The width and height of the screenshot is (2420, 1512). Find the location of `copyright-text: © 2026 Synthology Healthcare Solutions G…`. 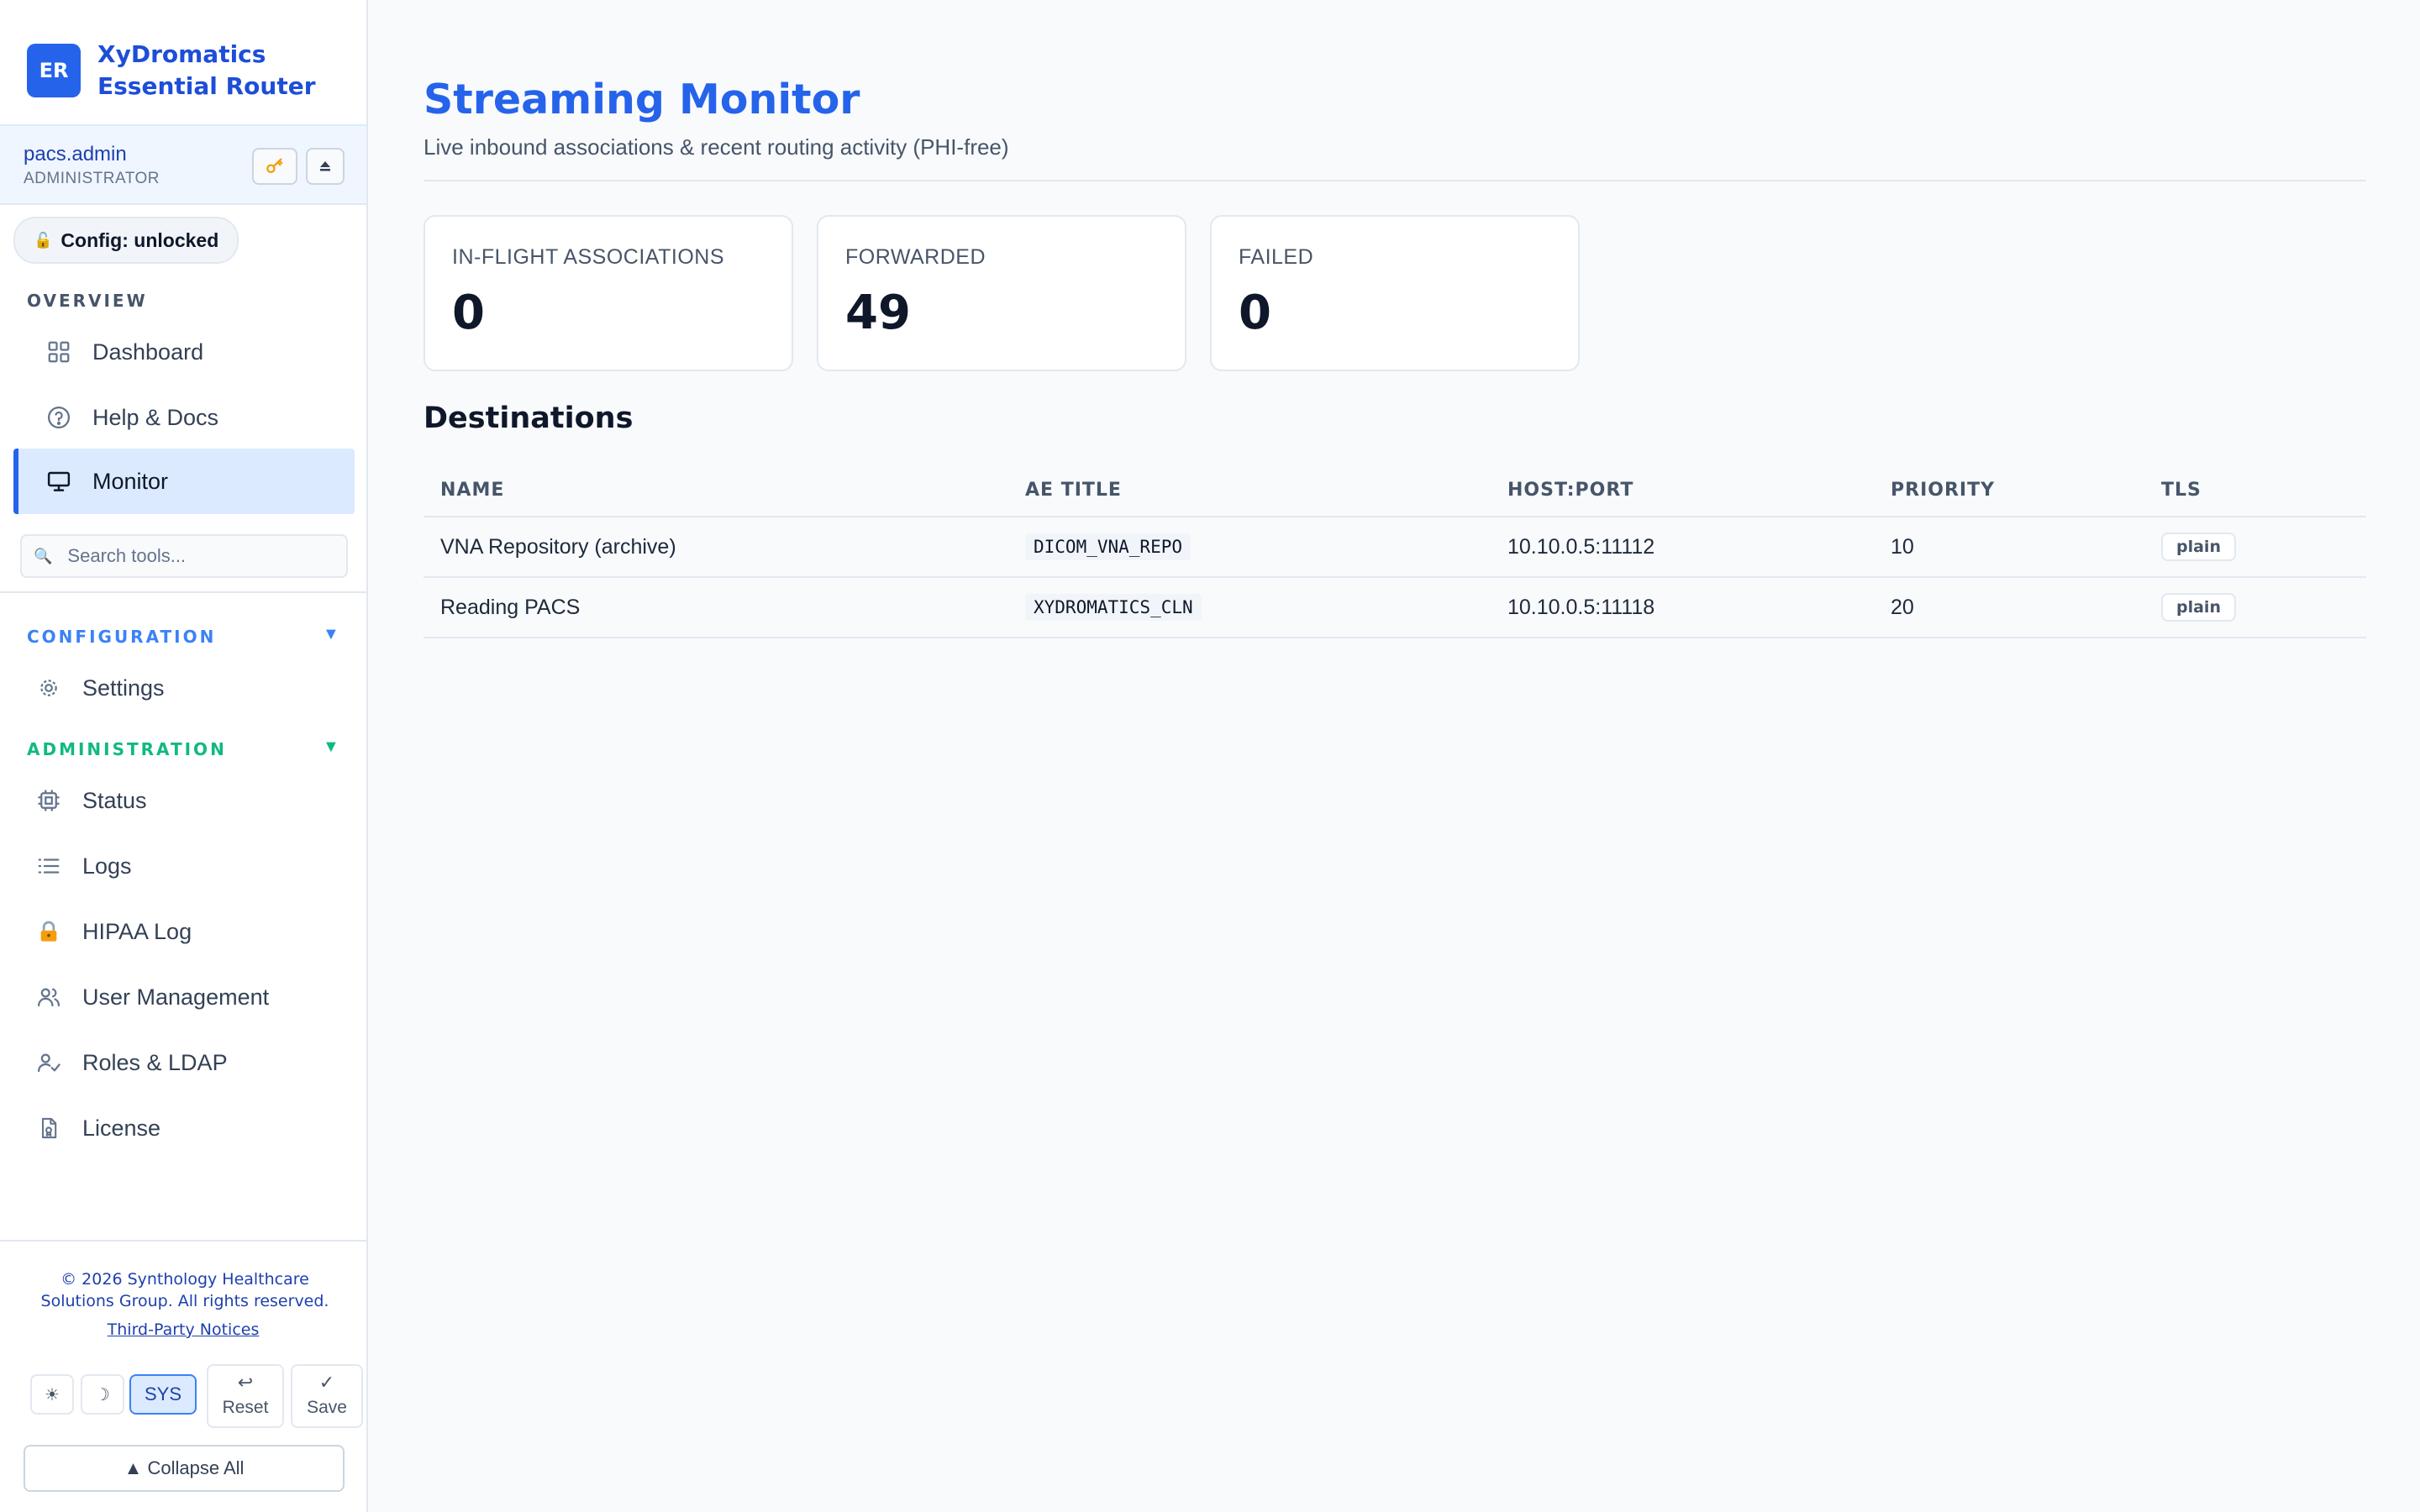

copyright-text: © 2026 Synthology Healthcare Solutions G… is located at coordinates (184, 1290).